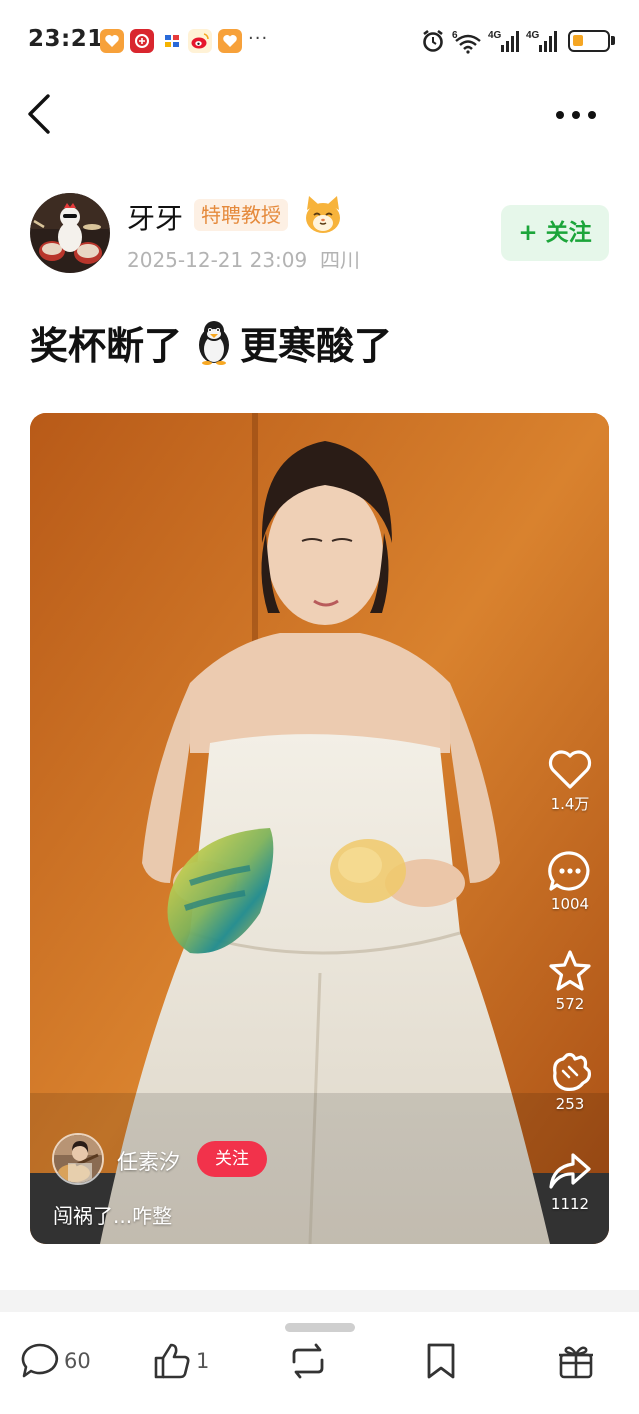  What do you see at coordinates (433, 40) in the screenshot?
I see `alarm-icon` at bounding box center [433, 40].